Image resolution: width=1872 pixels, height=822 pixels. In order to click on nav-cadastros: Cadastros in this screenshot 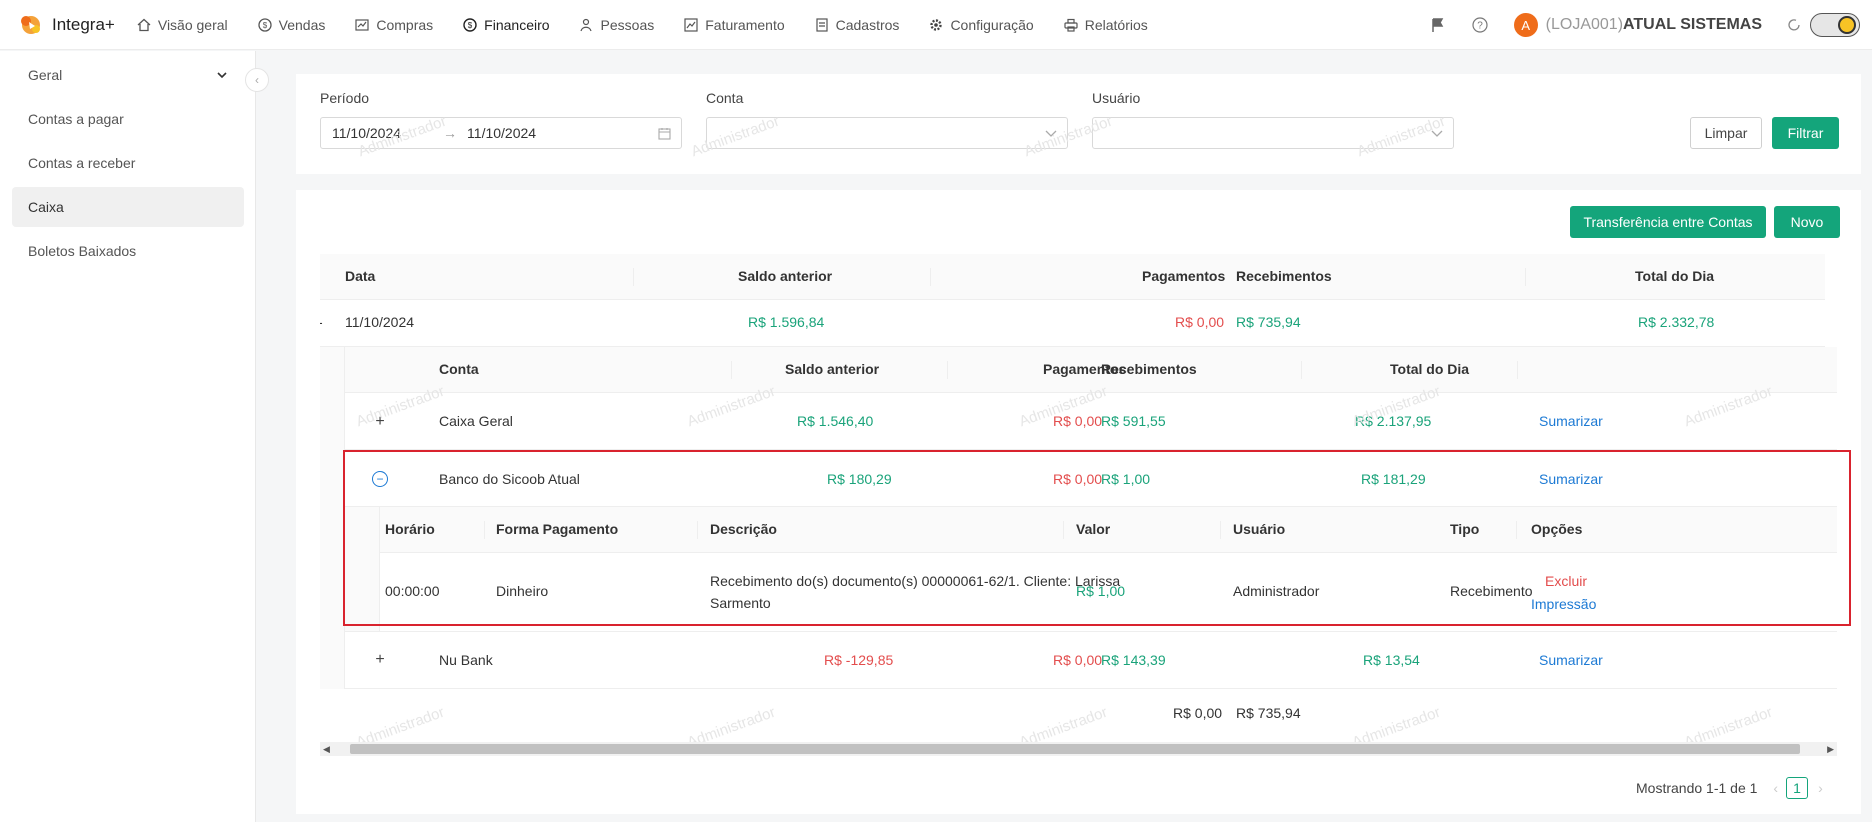, I will do `click(857, 24)`.